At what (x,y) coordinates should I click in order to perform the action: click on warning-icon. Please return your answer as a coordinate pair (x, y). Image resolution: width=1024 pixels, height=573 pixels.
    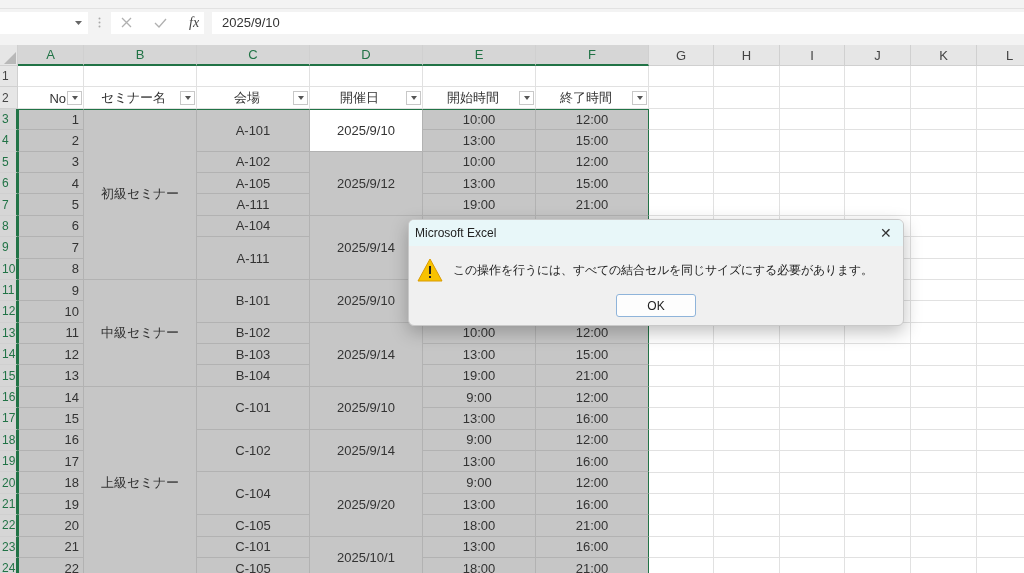
    Looking at the image, I should click on (430, 270).